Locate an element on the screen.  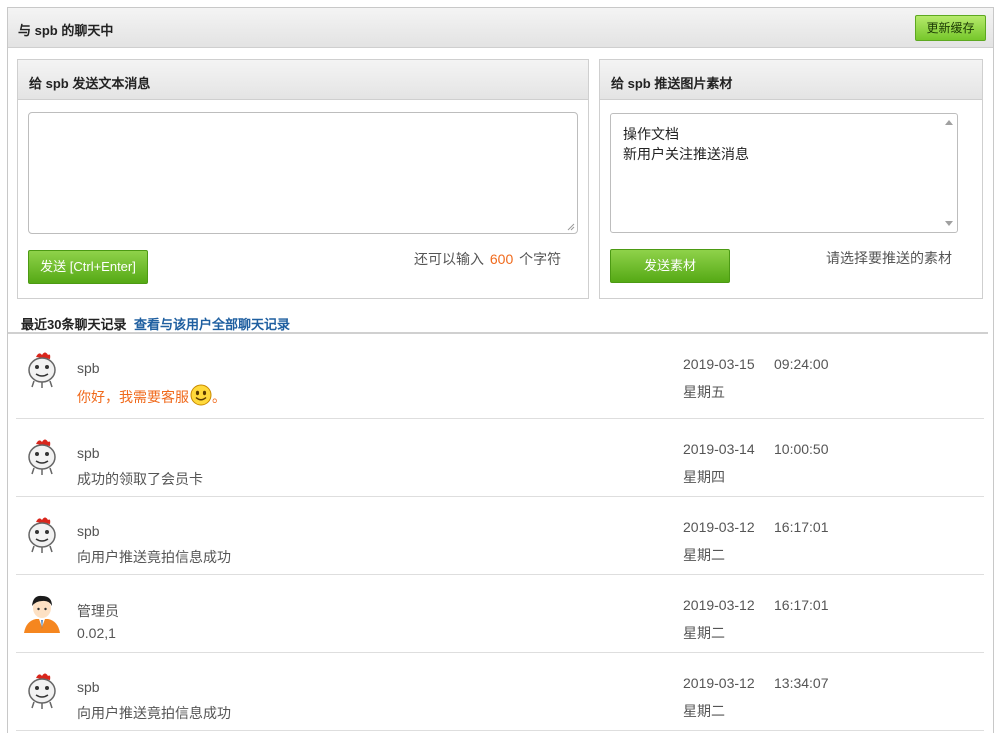
char-remaining: 还可以输入 600 个字符 is located at coordinates (487, 259).